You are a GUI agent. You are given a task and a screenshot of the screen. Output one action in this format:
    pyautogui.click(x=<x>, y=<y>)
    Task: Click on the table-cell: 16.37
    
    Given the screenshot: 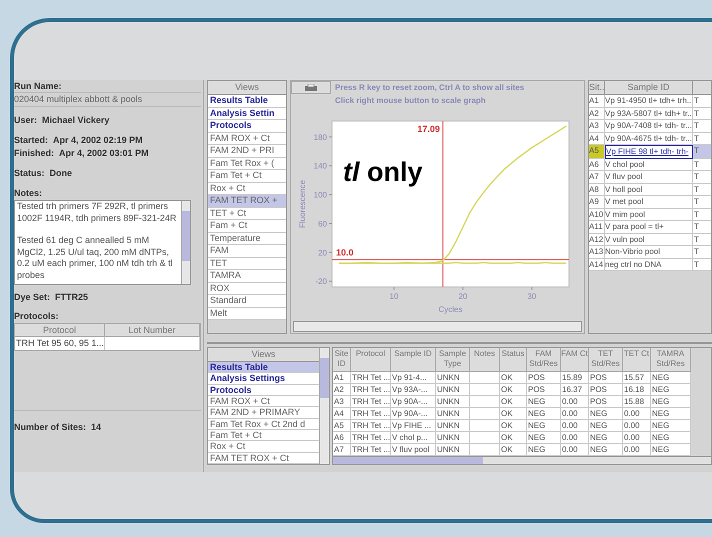 What is the action you would take?
    pyautogui.click(x=575, y=390)
    